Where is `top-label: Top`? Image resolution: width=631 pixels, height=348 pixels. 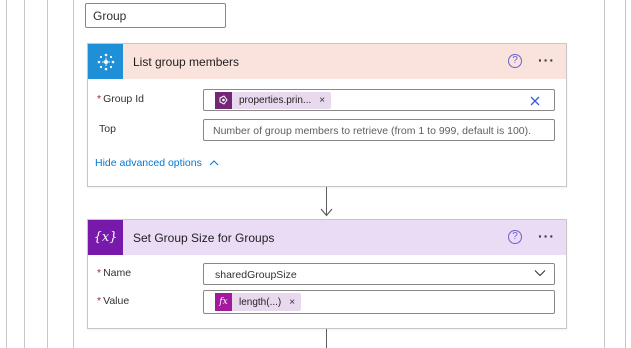 top-label: Top is located at coordinates (107, 129).